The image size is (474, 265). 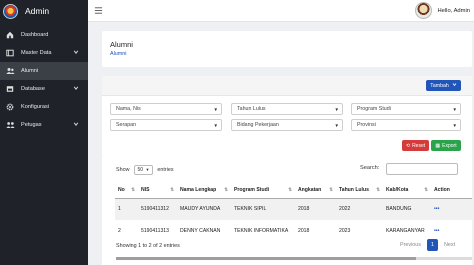 I want to click on search-input, so click(x=422, y=169).